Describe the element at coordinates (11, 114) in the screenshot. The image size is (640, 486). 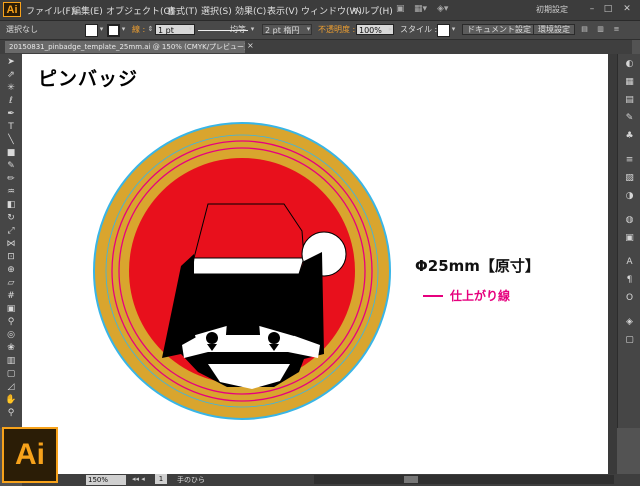
I see `pen-icon: ✒` at that location.